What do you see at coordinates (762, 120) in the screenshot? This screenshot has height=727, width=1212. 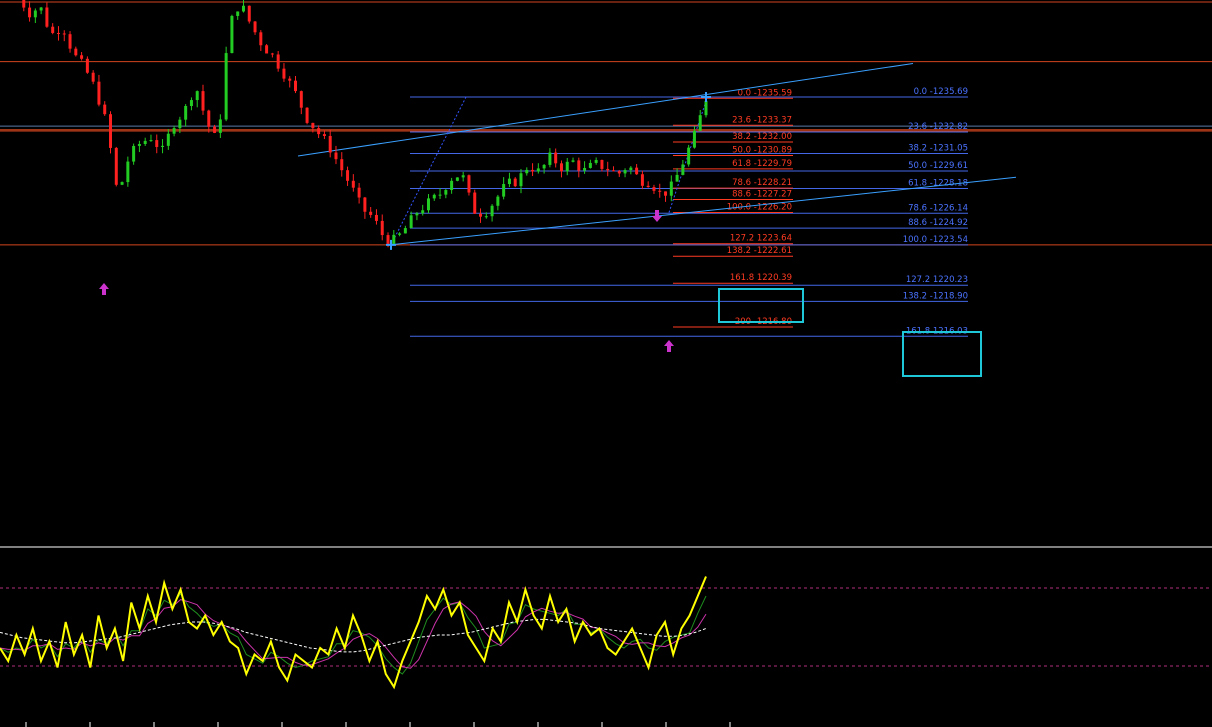 I see `fib-red-label: 23.6 -1233.37` at bounding box center [762, 120].